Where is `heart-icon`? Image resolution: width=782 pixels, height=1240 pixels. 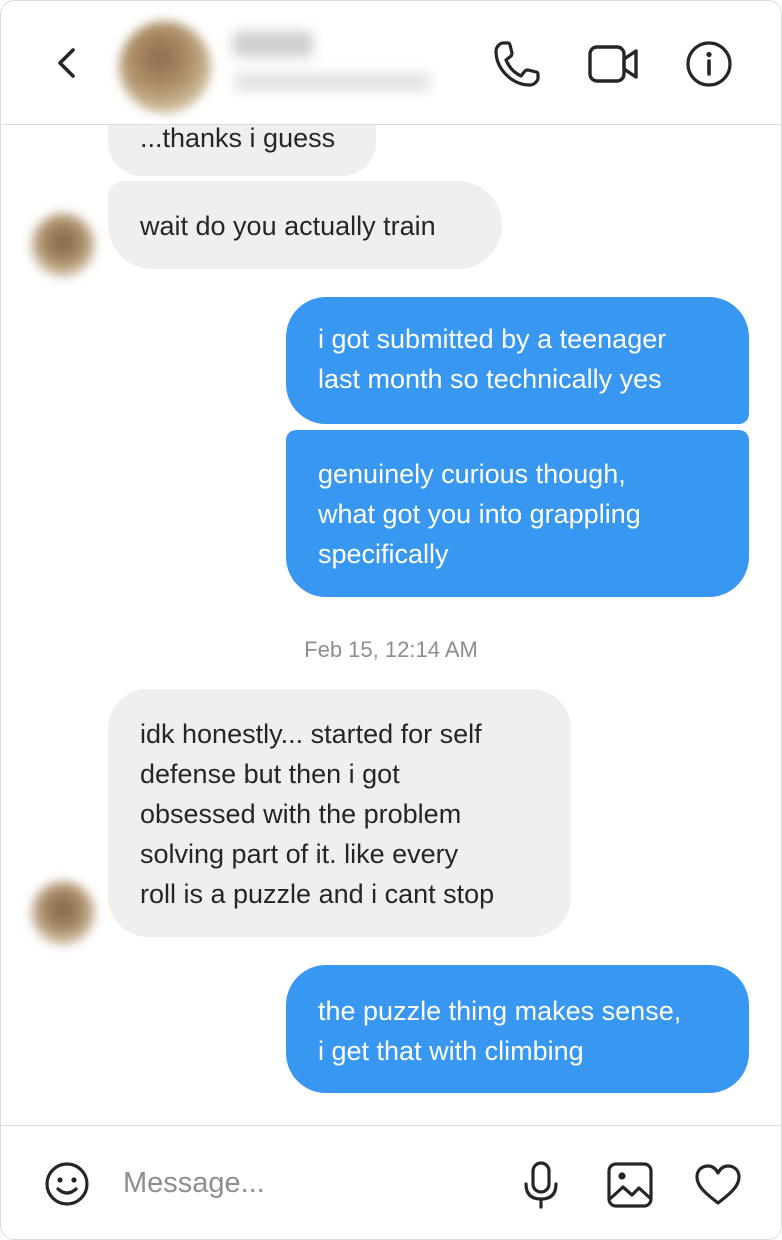 heart-icon is located at coordinates (718, 1184).